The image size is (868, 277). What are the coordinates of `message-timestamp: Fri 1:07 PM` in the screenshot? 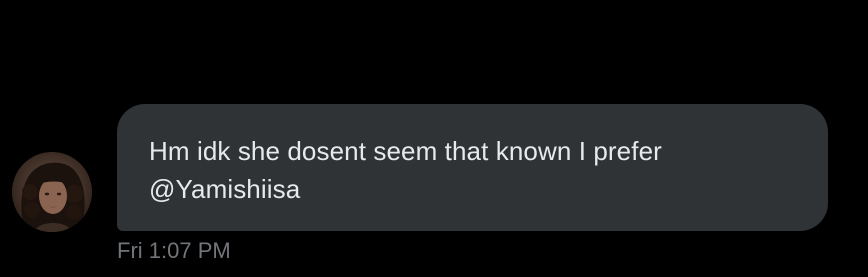 It's located at (174, 250).